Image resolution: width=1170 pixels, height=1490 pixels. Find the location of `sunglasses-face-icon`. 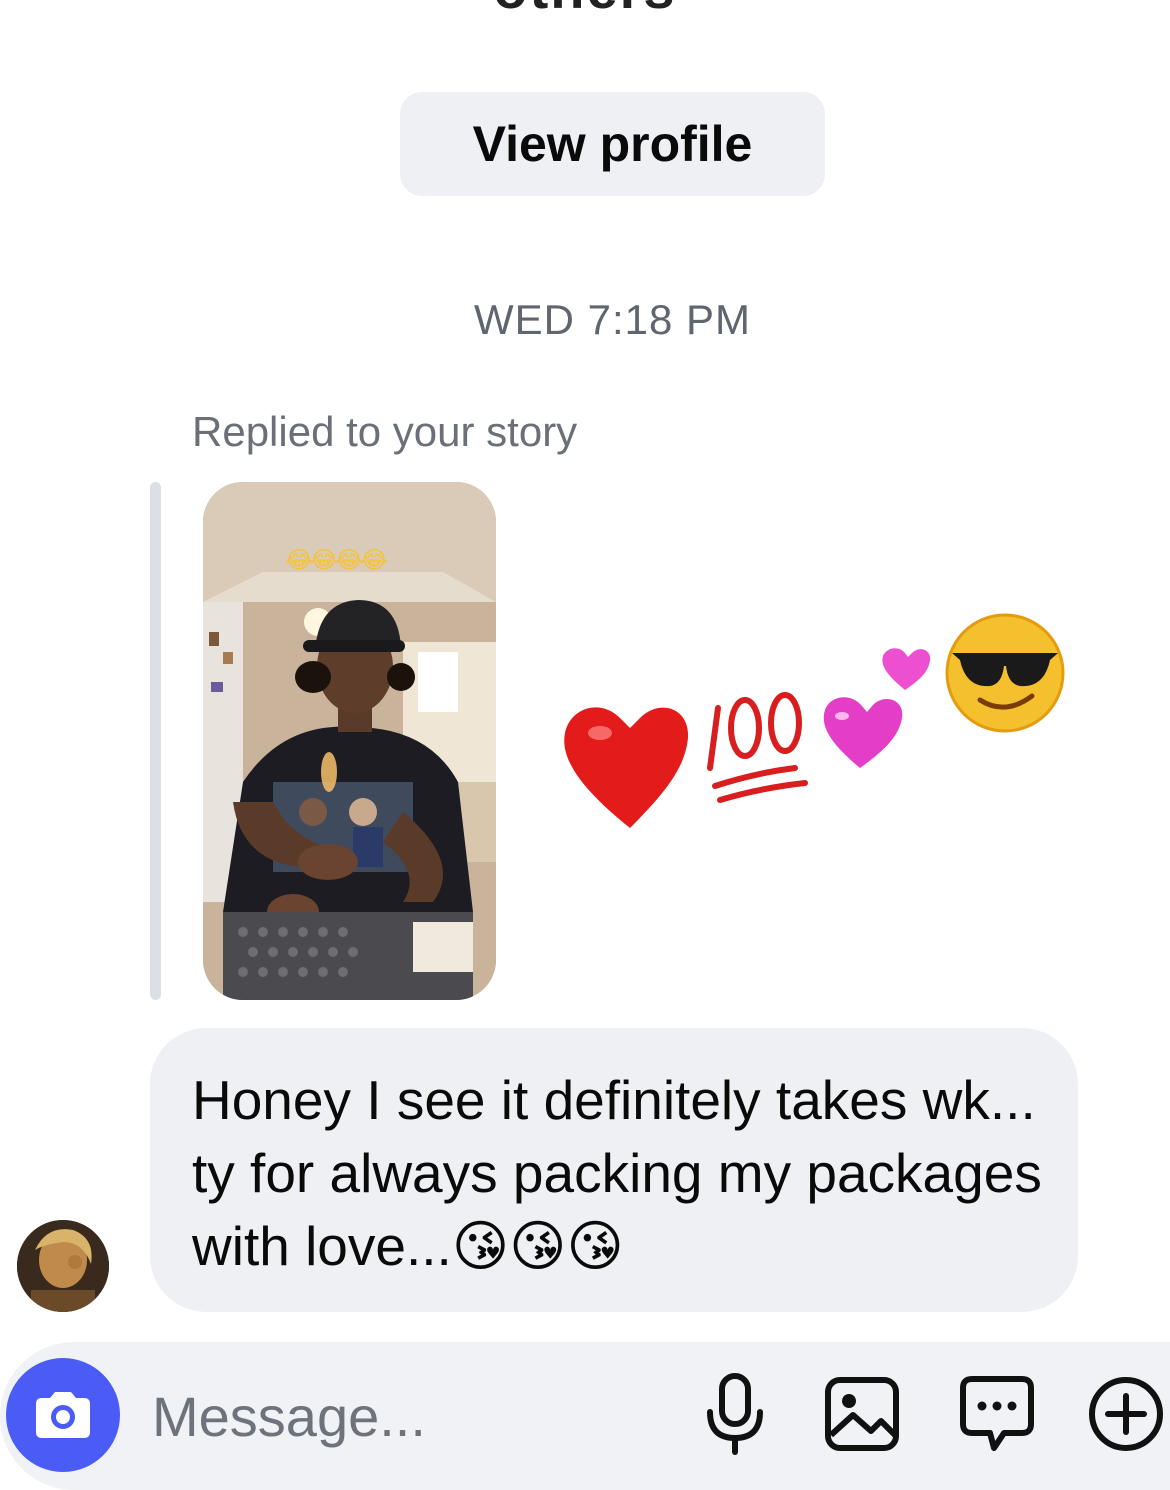

sunglasses-face-icon is located at coordinates (1005, 673).